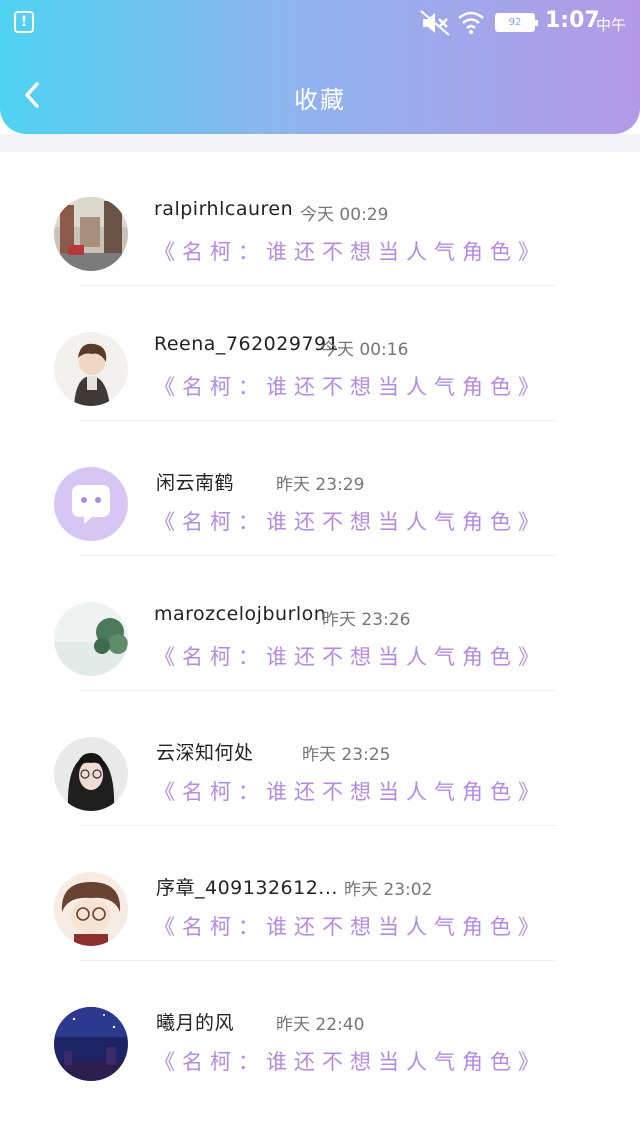 This screenshot has height=1139, width=640. Describe the element at coordinates (246, 344) in the screenshot. I see `username: Reena_762029791` at that location.